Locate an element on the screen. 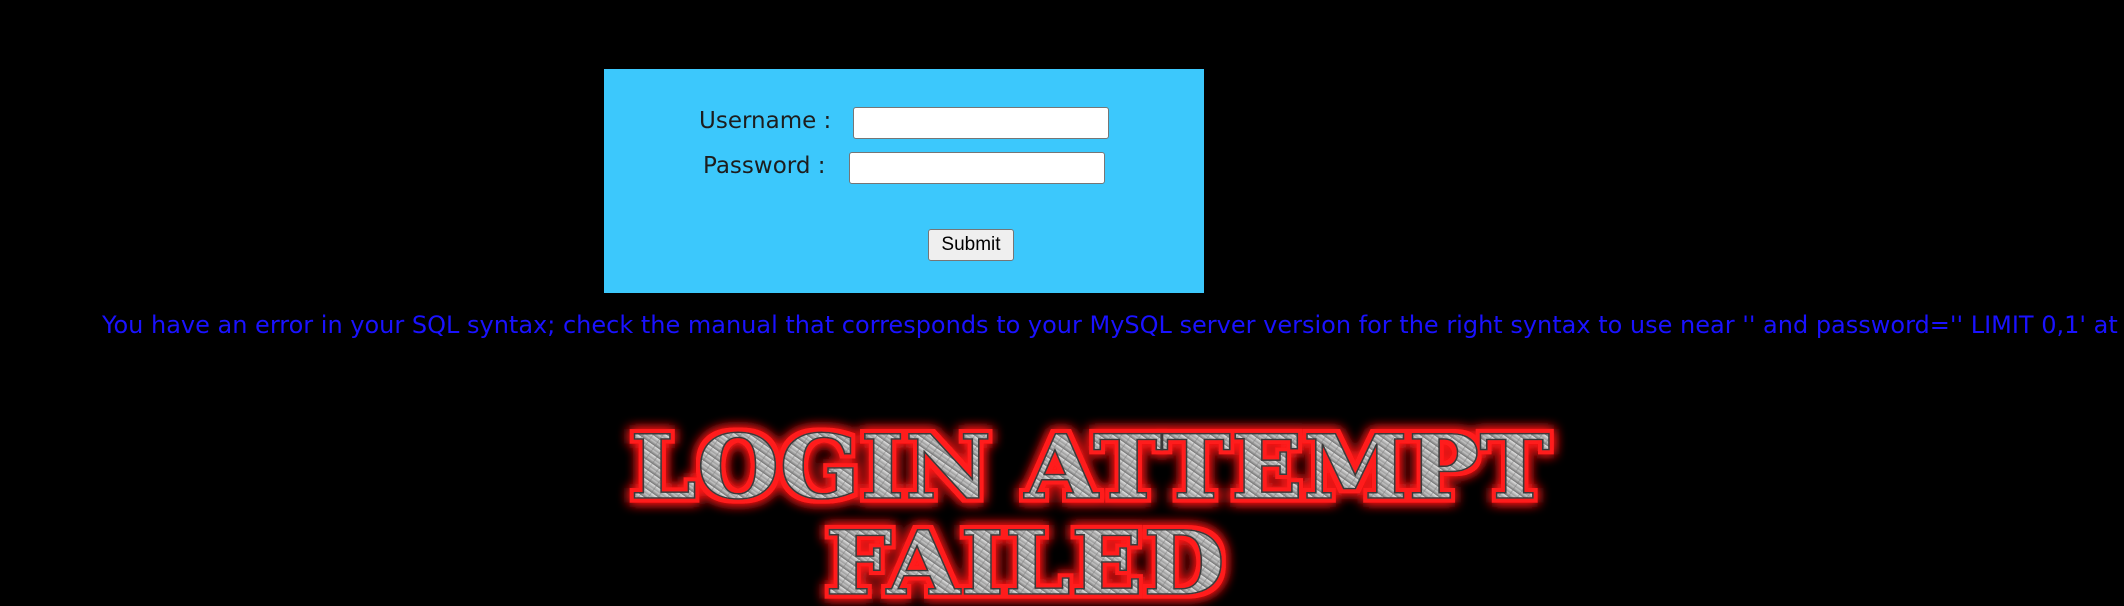 This screenshot has height=606, width=2124. banner-line-2: FAILED is located at coordinates (1025, 558).